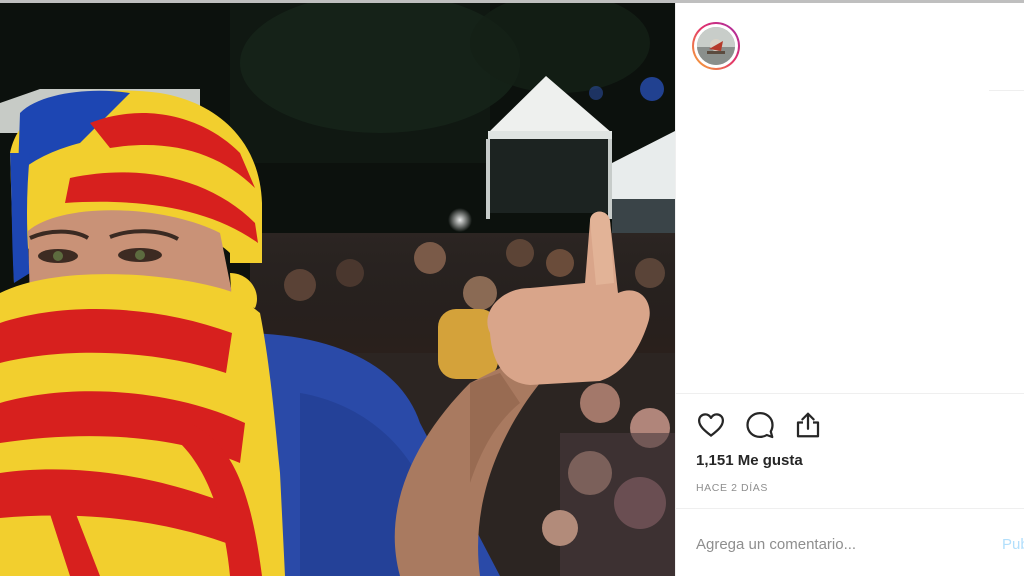  I want to click on heart-icon, so click(711, 425).